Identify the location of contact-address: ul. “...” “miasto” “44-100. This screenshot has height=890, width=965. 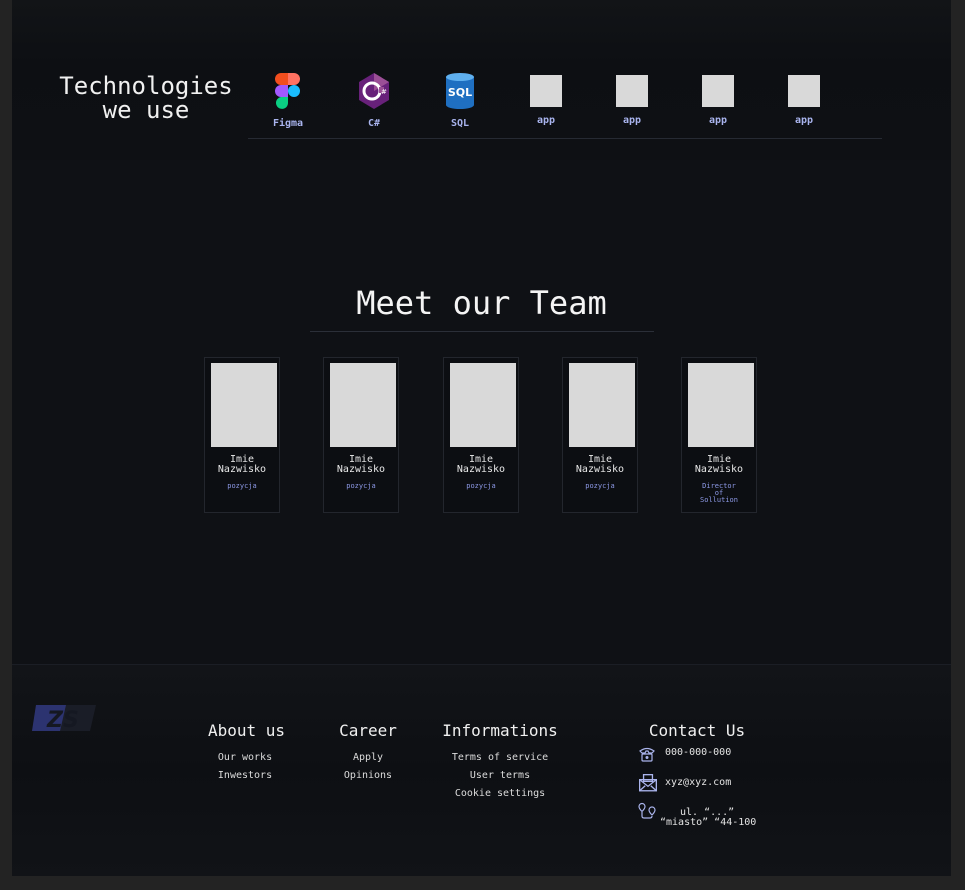
(703, 816).